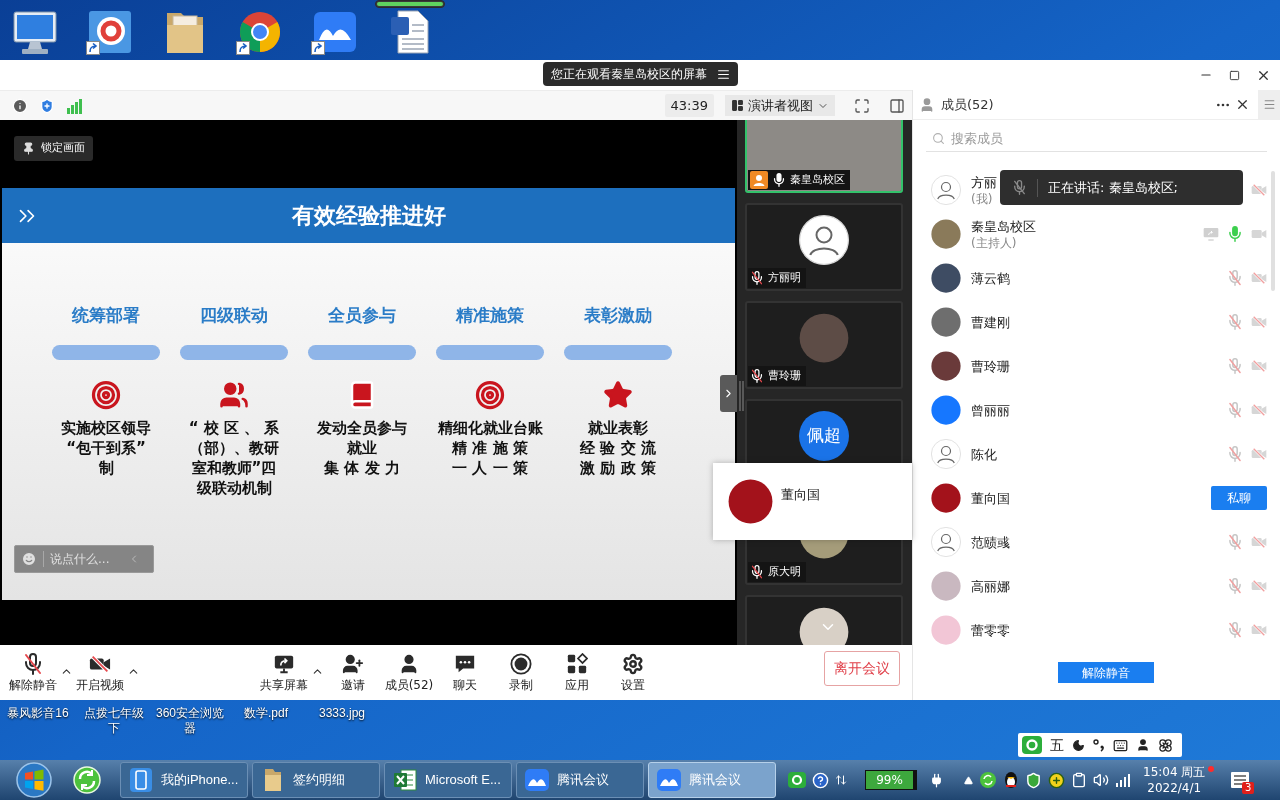 The width and height of the screenshot is (1280, 800). Describe the element at coordinates (897, 105) in the screenshot. I see `side-panel-icon` at that location.